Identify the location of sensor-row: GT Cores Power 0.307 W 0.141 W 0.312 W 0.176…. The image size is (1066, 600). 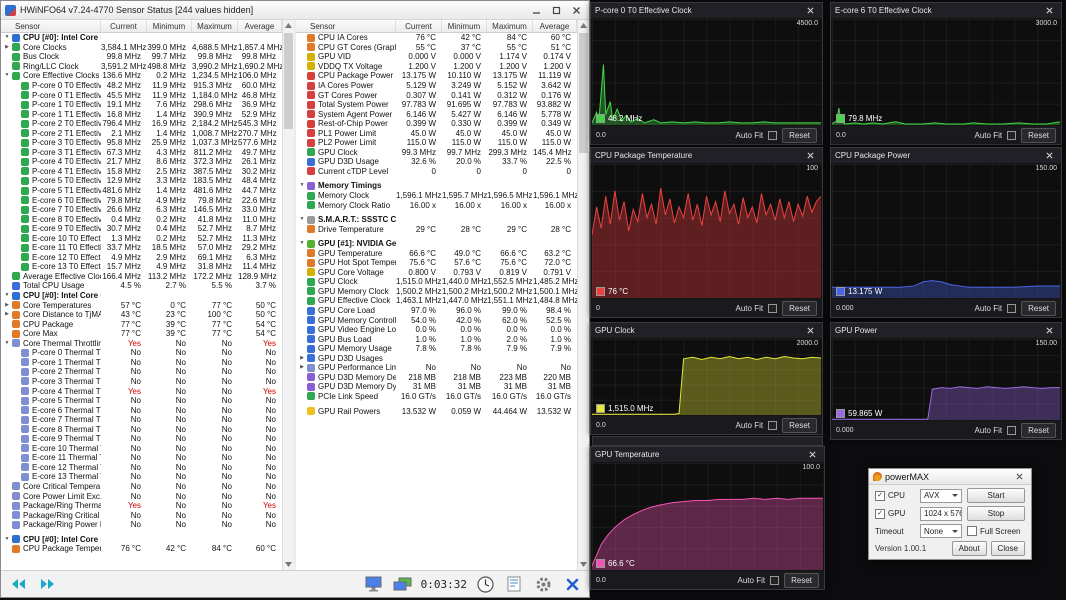
(436, 95).